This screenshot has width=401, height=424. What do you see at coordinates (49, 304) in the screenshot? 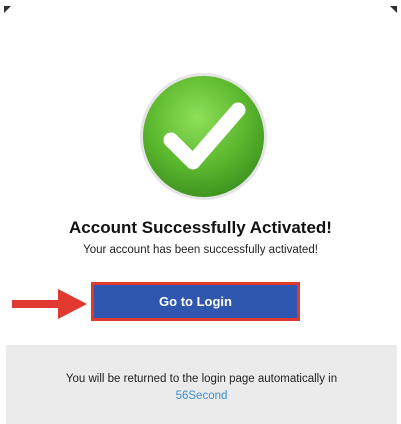
I see `arrow-right-icon` at bounding box center [49, 304].